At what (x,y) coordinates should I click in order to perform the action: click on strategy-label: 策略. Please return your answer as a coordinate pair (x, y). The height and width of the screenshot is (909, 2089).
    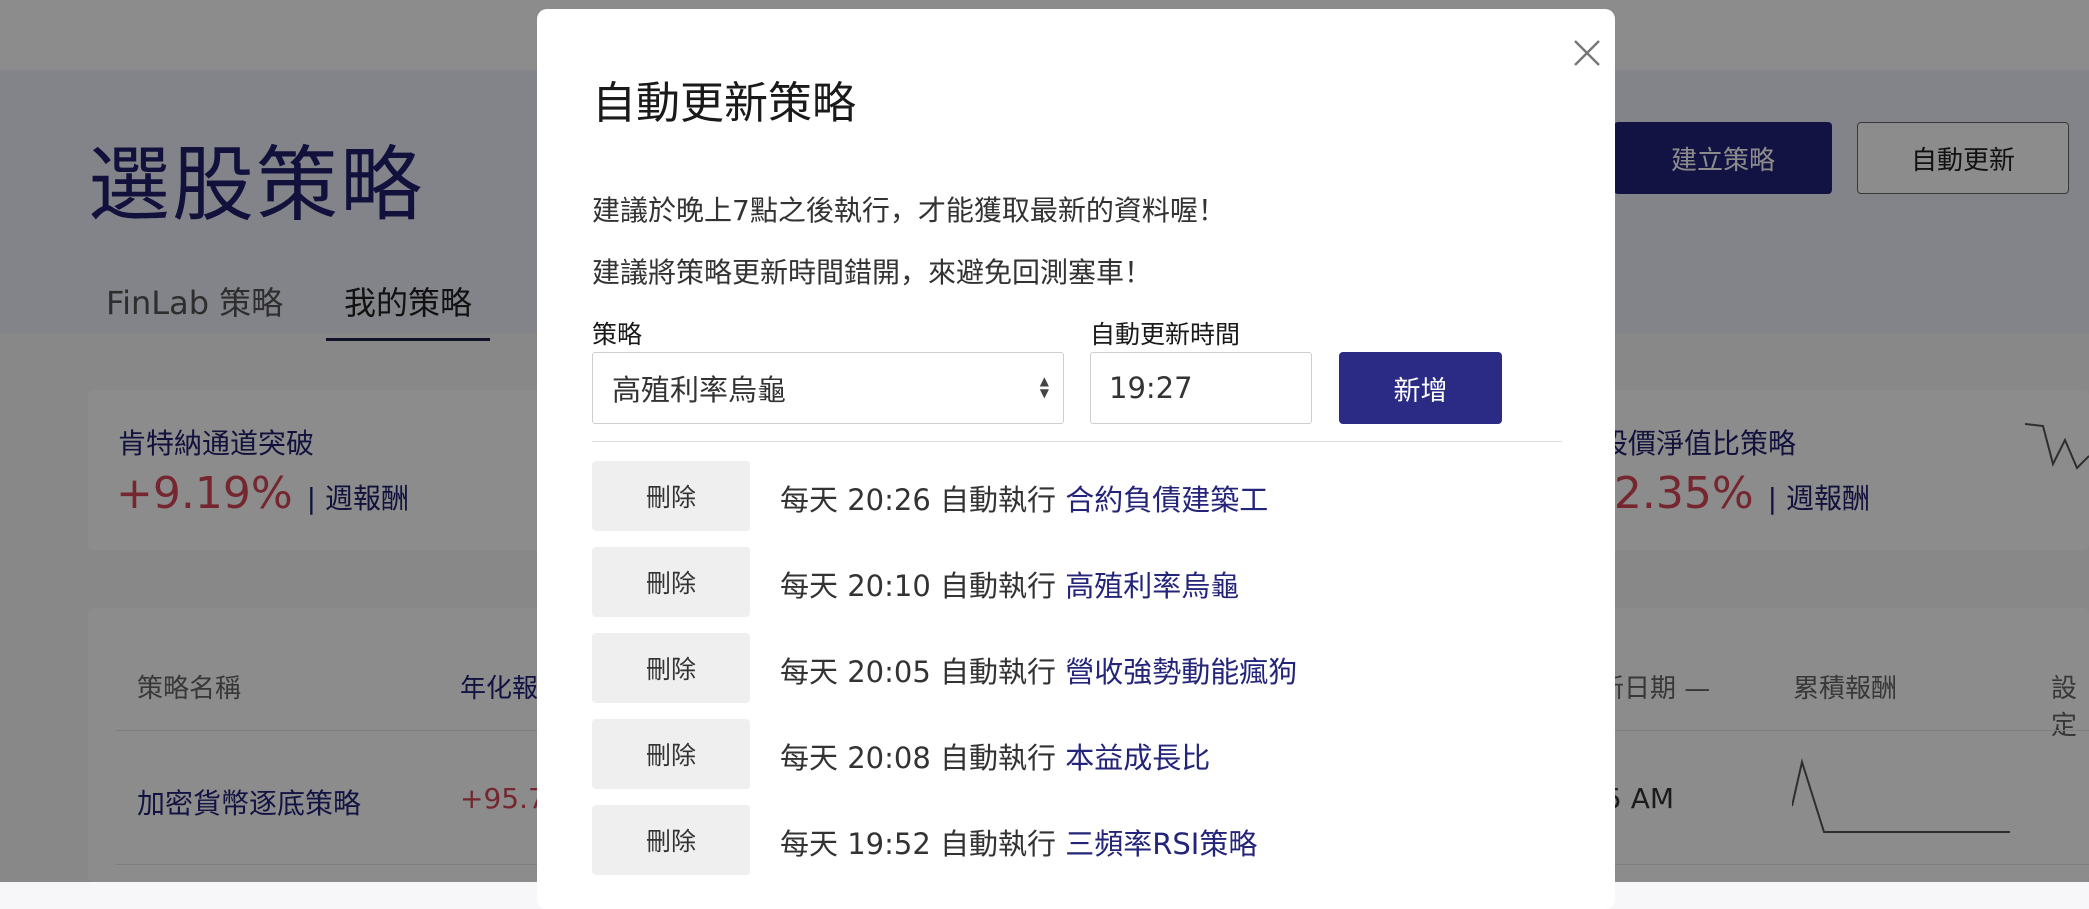
    Looking at the image, I should click on (617, 334).